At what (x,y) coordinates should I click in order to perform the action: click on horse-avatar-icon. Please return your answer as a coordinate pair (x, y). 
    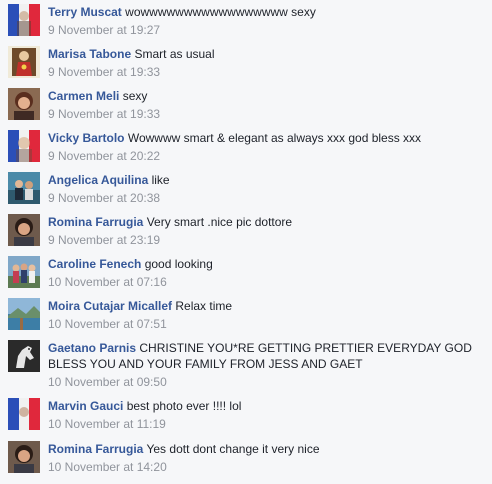
    Looking at the image, I should click on (24, 356).